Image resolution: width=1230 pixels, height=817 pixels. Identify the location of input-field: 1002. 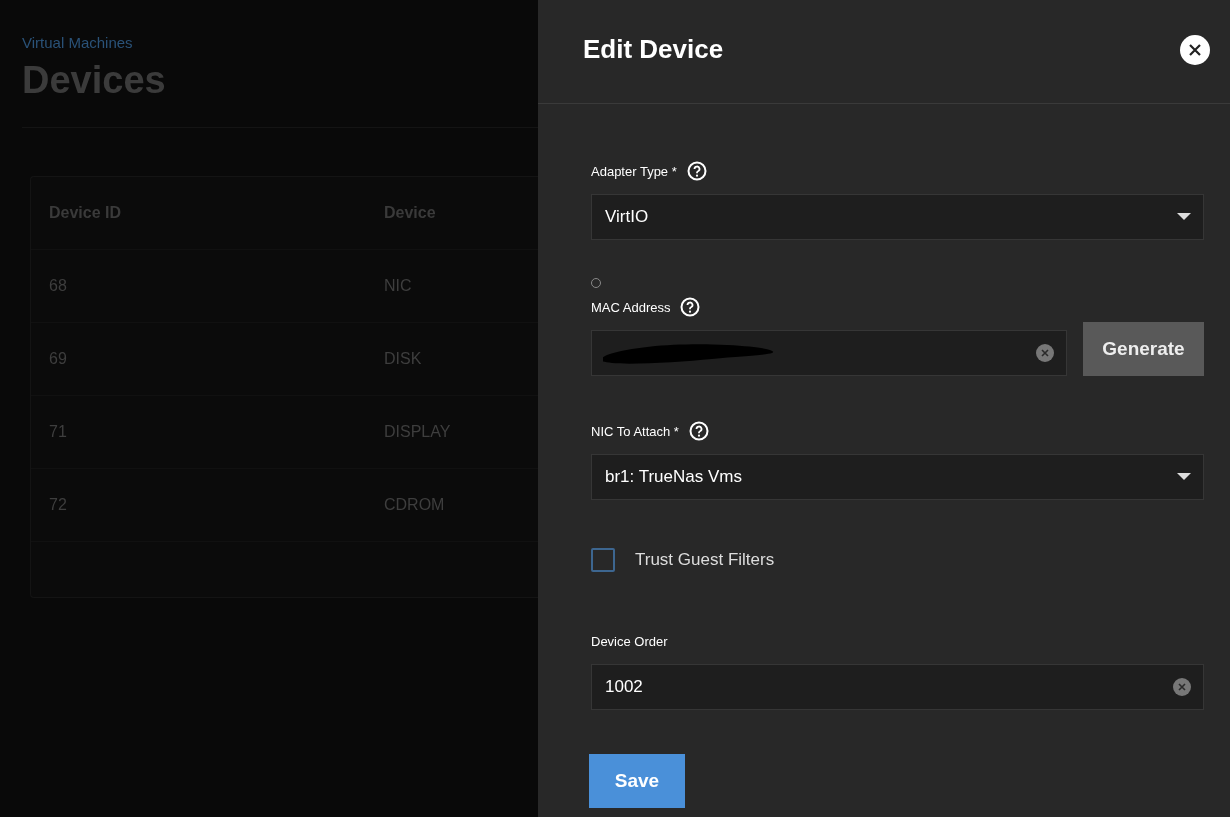
(897, 687).